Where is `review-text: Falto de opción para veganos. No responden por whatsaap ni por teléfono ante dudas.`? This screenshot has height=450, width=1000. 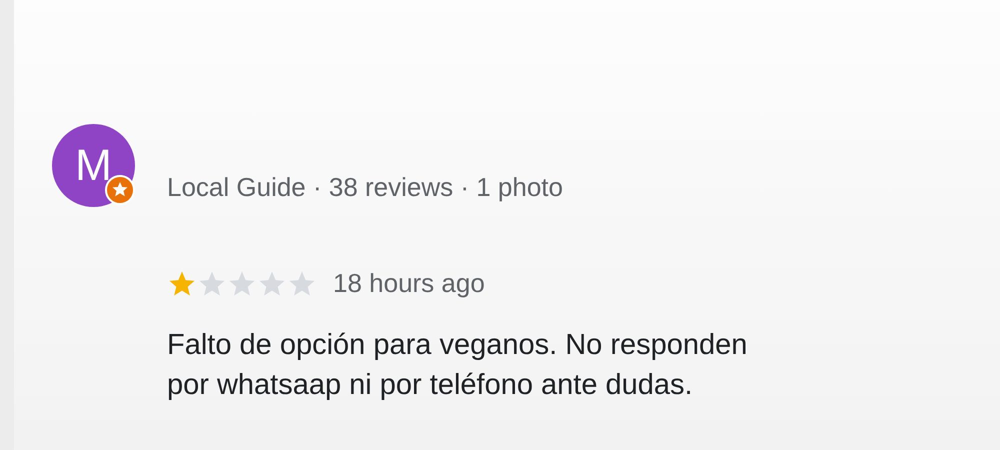
review-text: Falto de opción para veganos. No responden por whatsaap ni por teléfono ante dudas. is located at coordinates (457, 365).